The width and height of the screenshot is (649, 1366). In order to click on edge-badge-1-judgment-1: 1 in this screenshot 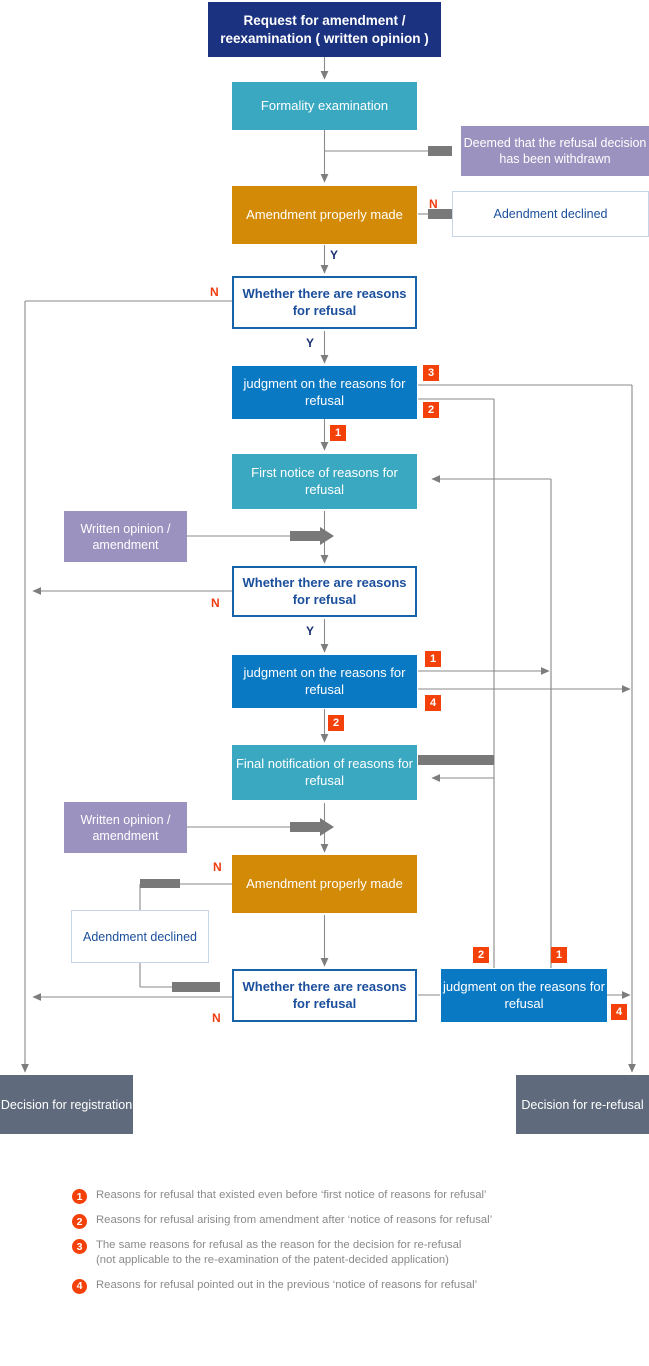, I will do `click(338, 433)`.